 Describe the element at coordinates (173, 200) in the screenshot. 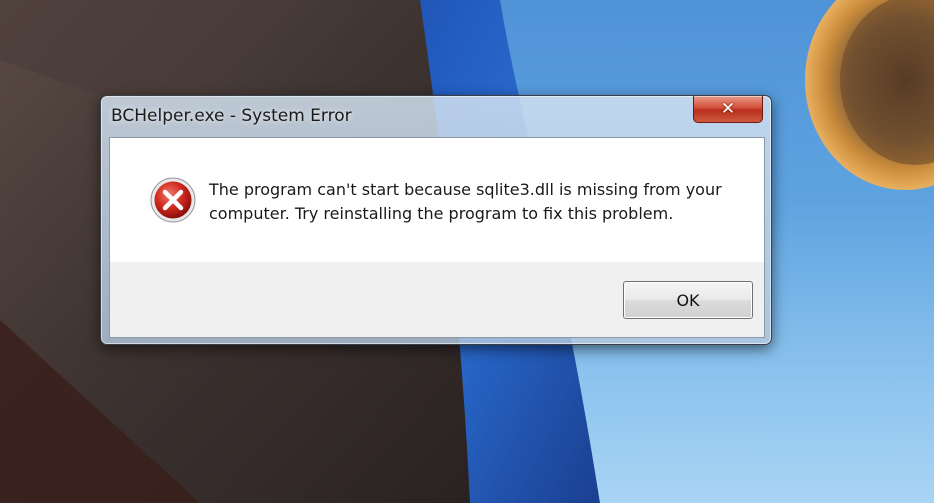

I see `error-icon` at that location.